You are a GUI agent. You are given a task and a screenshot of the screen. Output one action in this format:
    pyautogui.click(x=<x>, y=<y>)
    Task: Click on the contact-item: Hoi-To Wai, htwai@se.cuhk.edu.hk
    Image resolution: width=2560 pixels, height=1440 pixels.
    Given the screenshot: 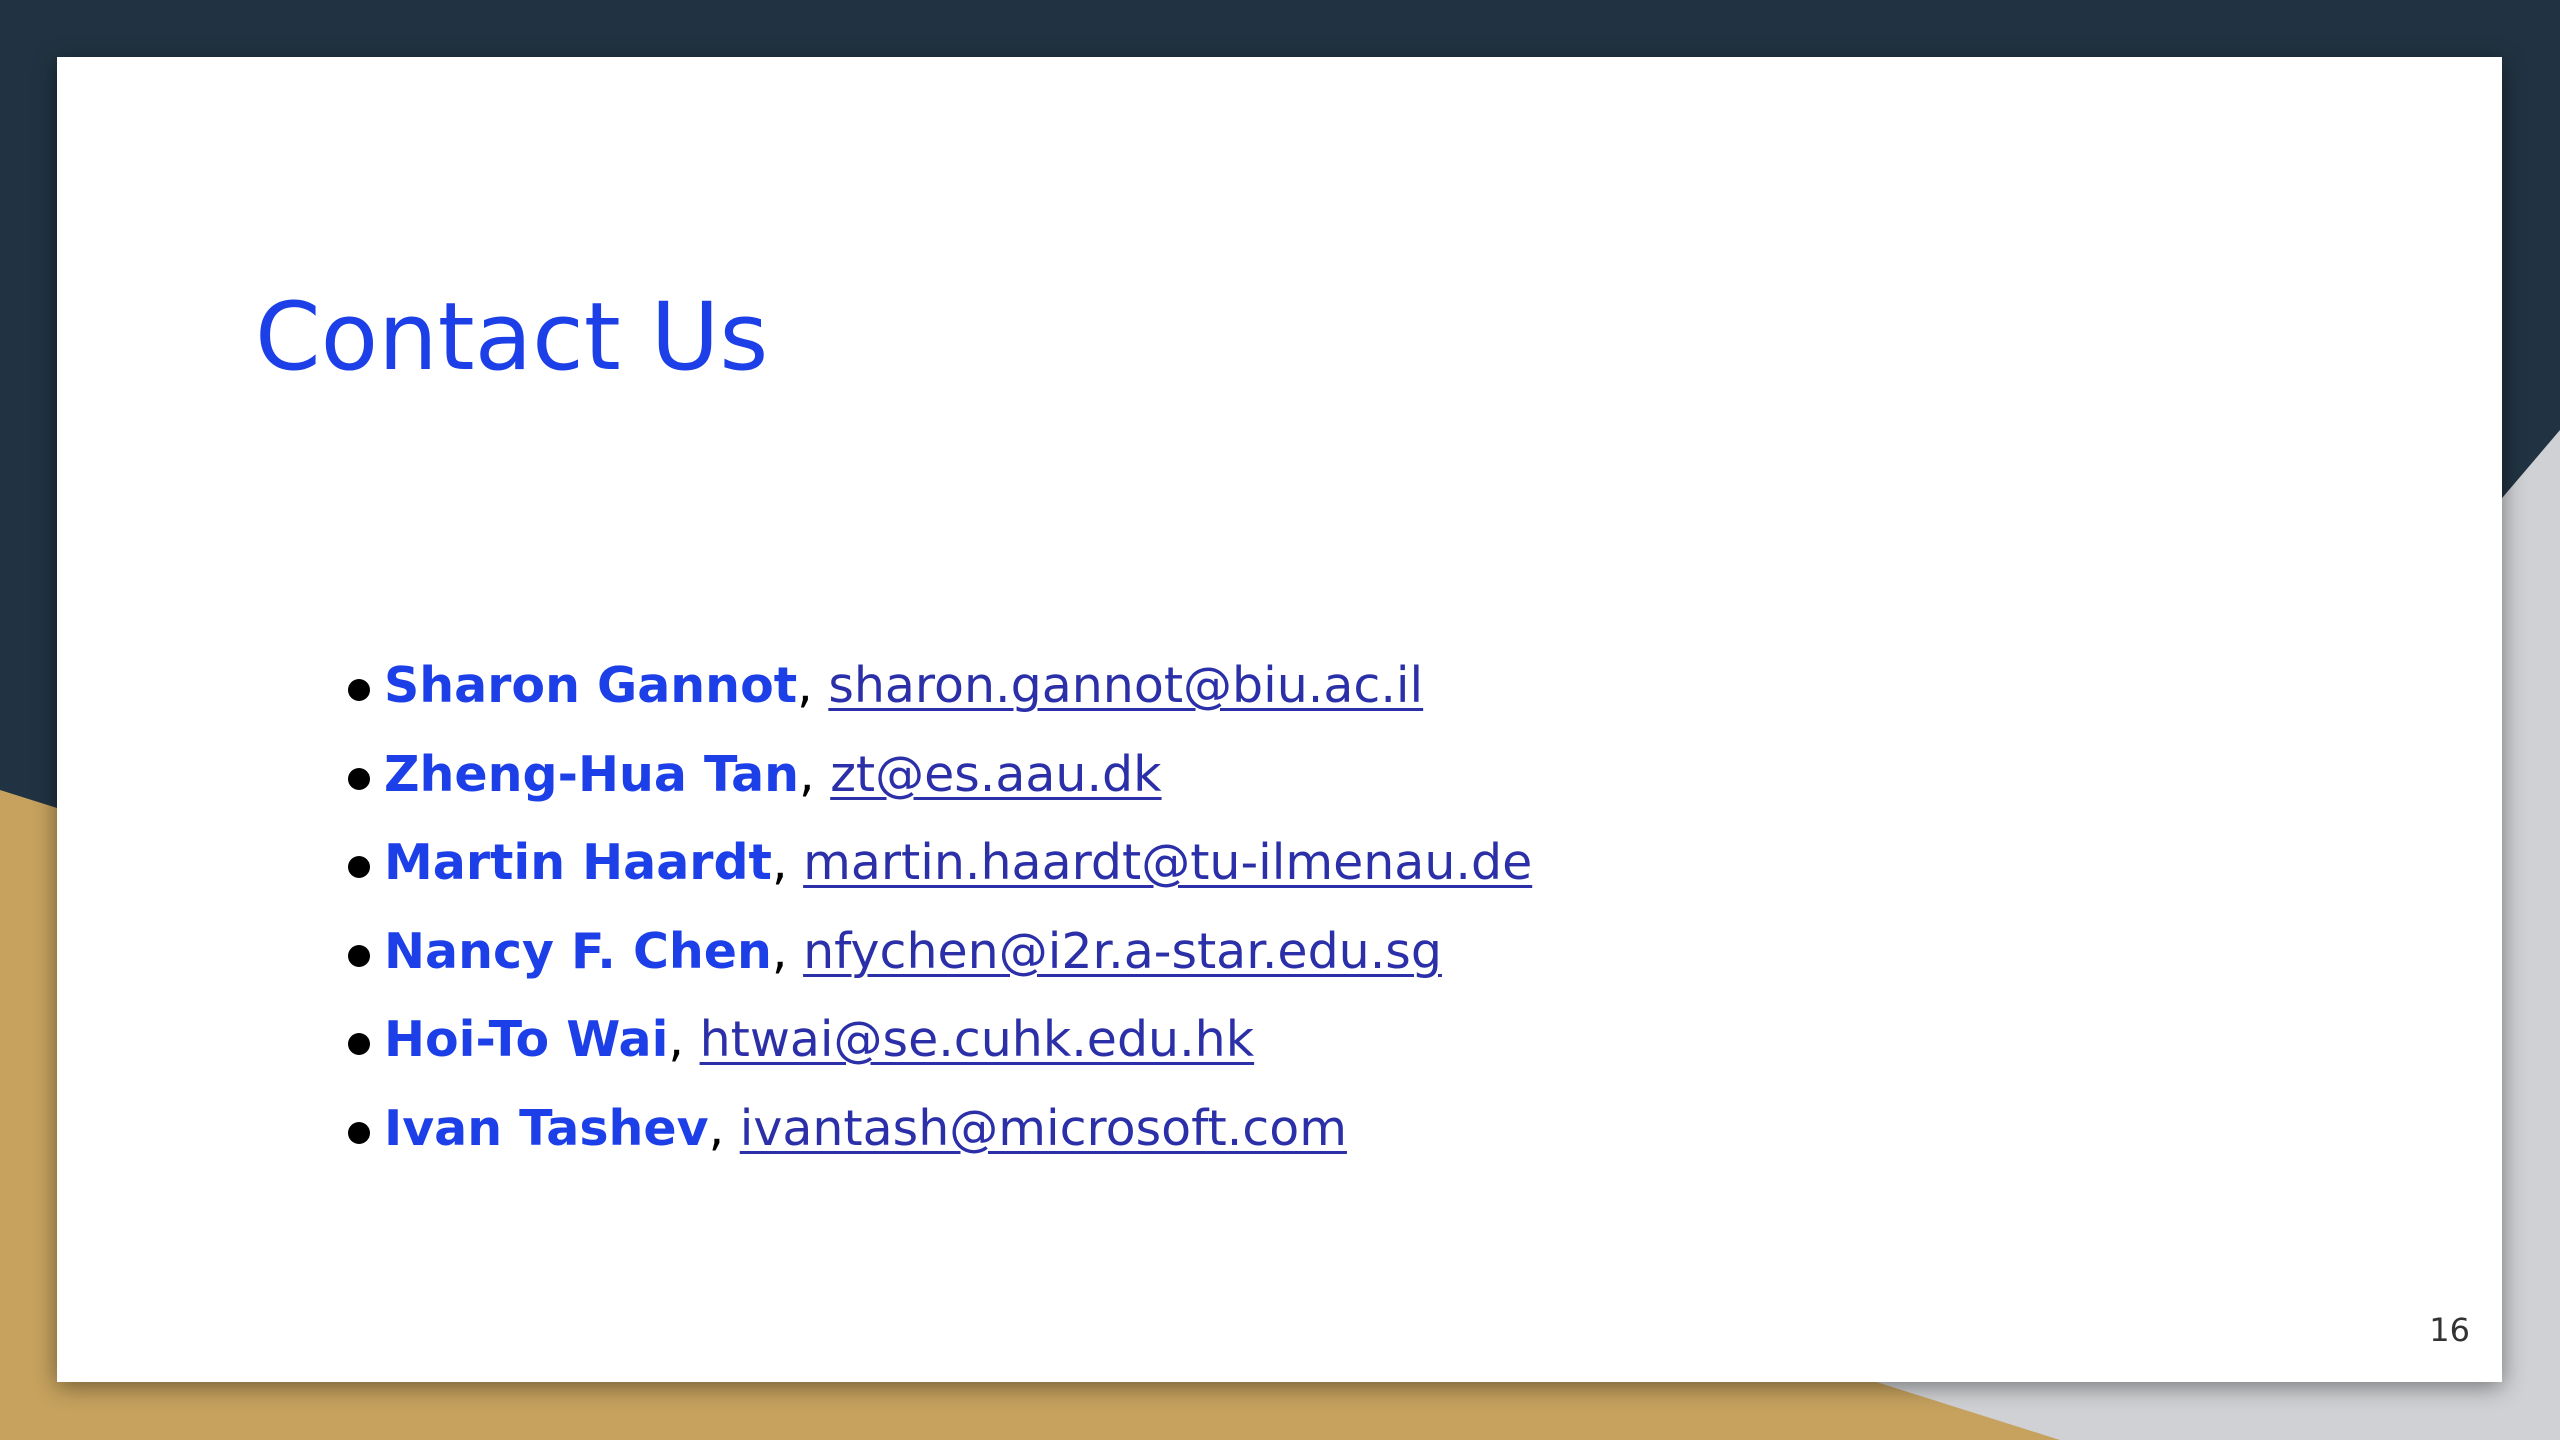 What is the action you would take?
    pyautogui.click(x=908, y=1043)
    